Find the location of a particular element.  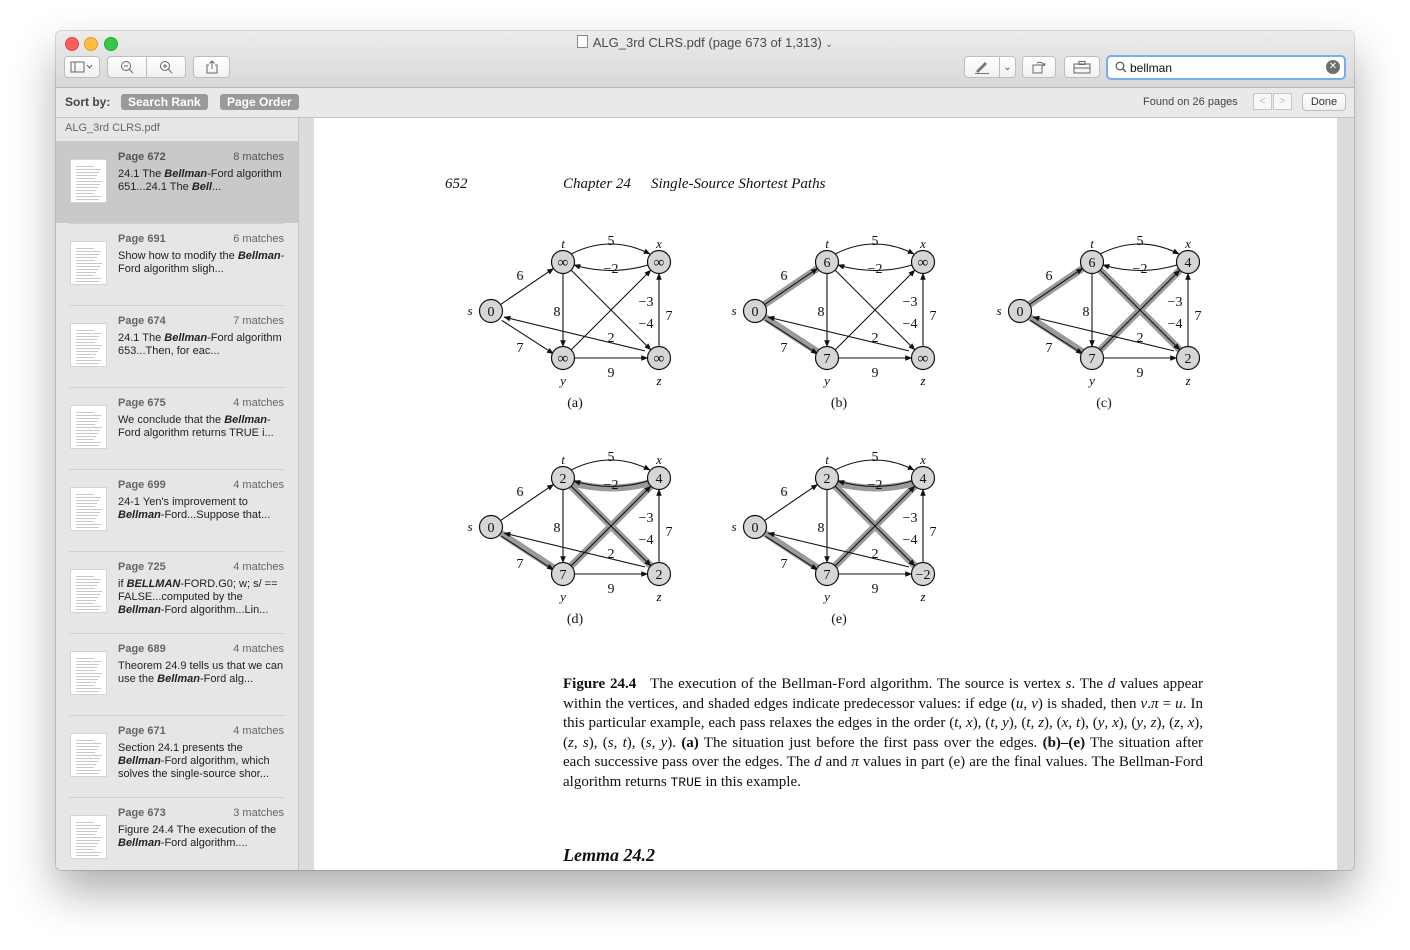

result-match-count: 8 matches is located at coordinates (258, 157).